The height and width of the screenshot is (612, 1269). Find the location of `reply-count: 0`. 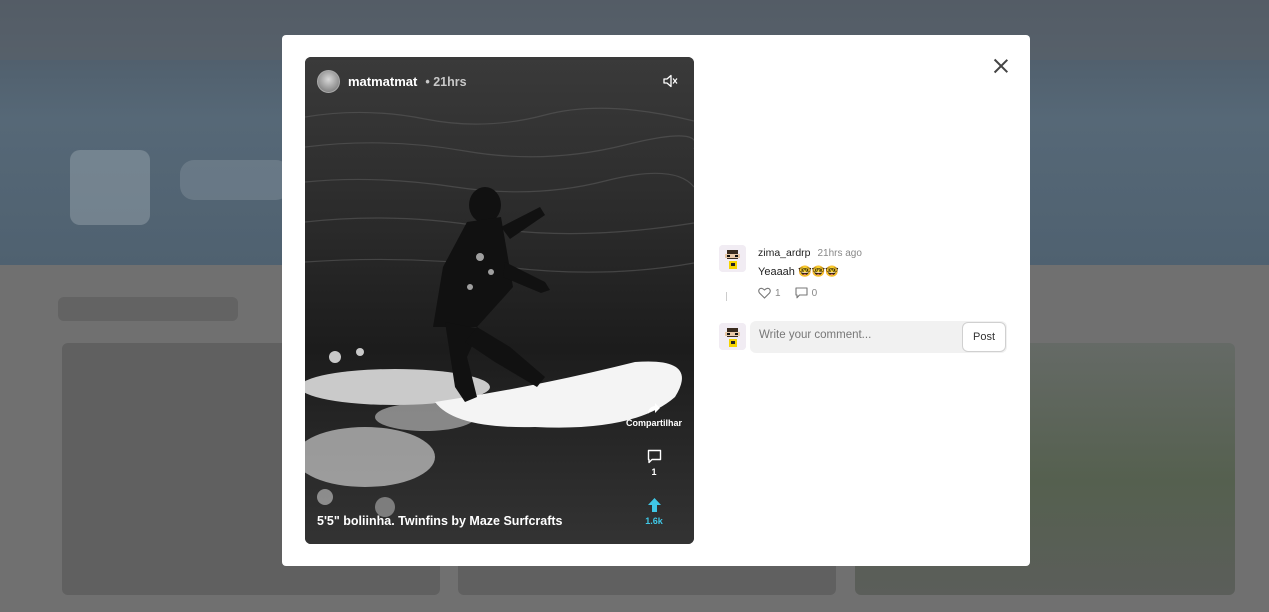

reply-count: 0 is located at coordinates (814, 293).